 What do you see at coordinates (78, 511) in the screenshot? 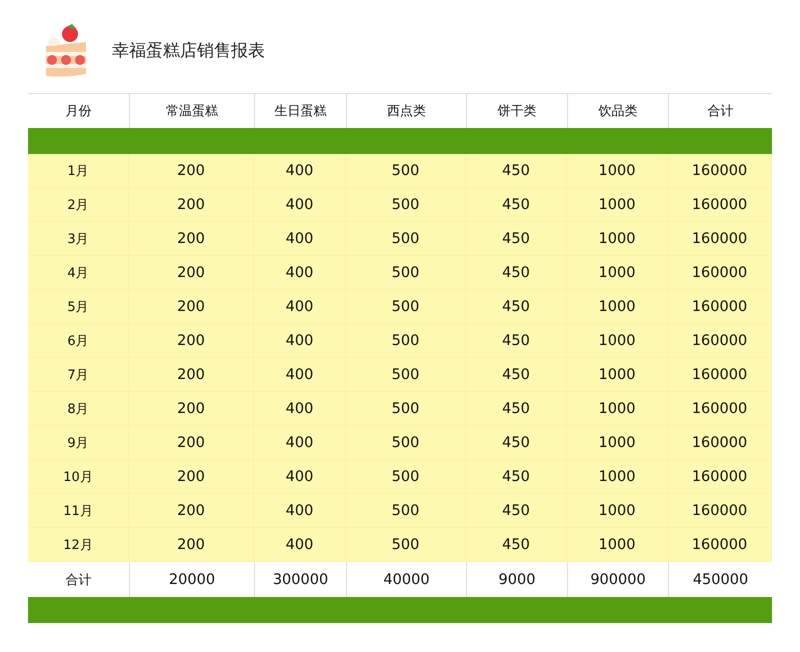
I see `table-cell: 11月` at bounding box center [78, 511].